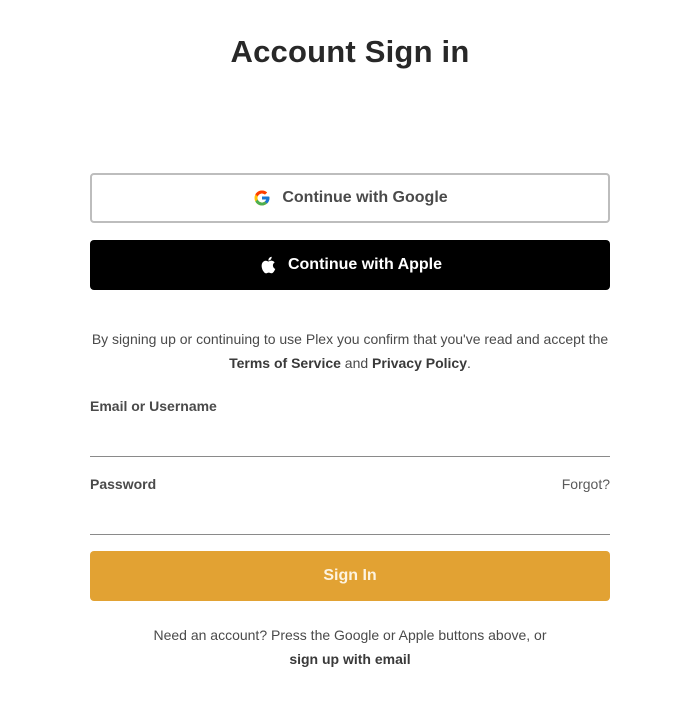  I want to click on password-input, so click(350, 520).